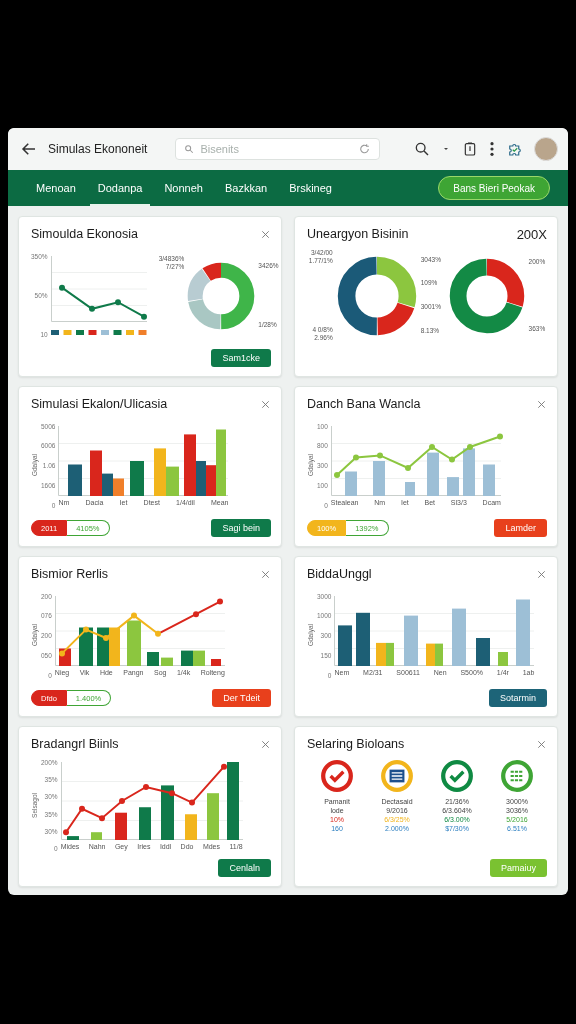 Image resolution: width=576 pixels, height=1024 pixels. Describe the element at coordinates (339, 574) in the screenshot. I see `card-title: BiddaUnggl` at that location.